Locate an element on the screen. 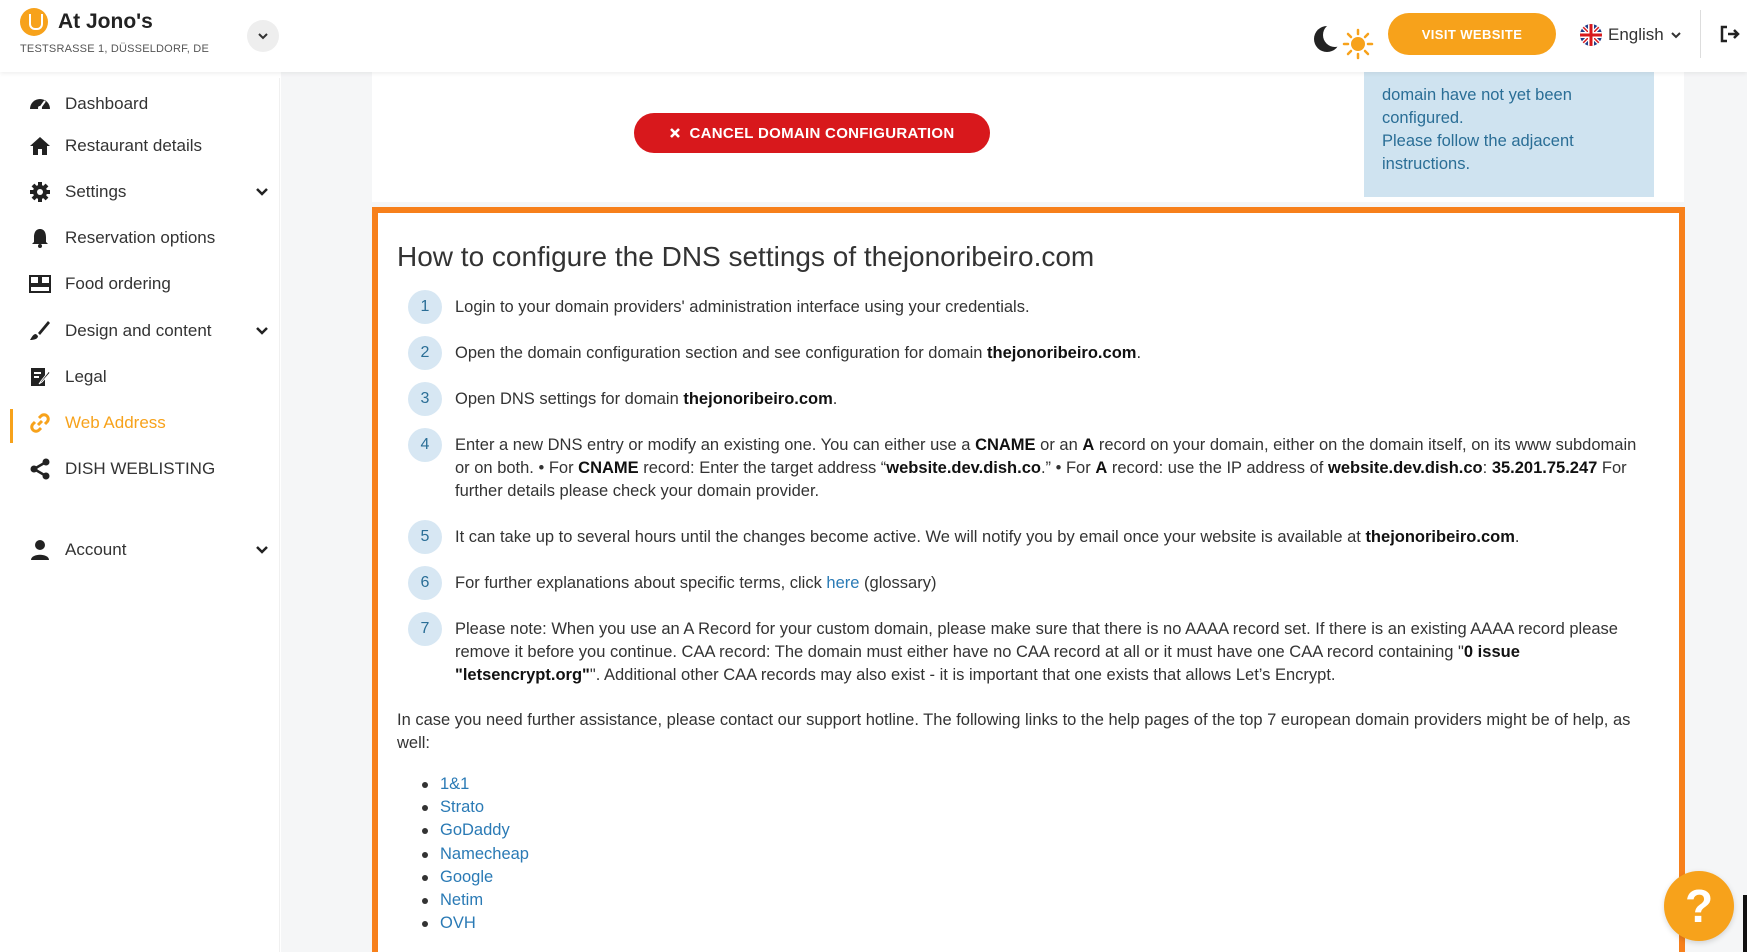 The image size is (1747, 952). sidebar-item-label: Legal is located at coordinates (86, 376).